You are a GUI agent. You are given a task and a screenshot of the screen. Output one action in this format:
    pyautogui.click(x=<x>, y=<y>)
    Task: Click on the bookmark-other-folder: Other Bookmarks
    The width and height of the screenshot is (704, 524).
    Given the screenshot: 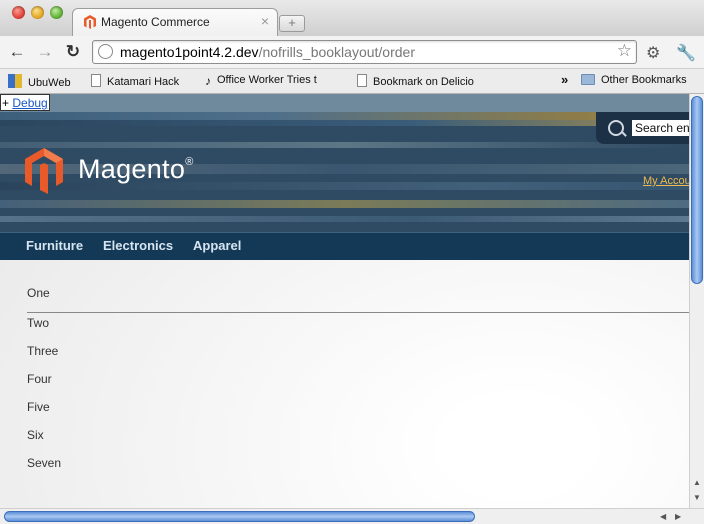 What is the action you would take?
    pyautogui.click(x=634, y=80)
    